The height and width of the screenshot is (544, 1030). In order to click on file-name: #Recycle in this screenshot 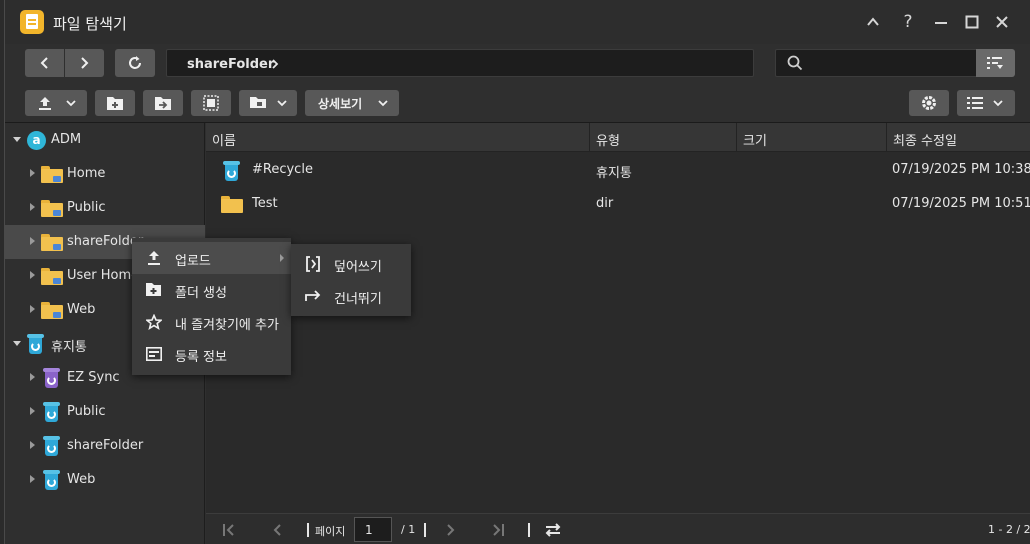, I will do `click(282, 169)`.